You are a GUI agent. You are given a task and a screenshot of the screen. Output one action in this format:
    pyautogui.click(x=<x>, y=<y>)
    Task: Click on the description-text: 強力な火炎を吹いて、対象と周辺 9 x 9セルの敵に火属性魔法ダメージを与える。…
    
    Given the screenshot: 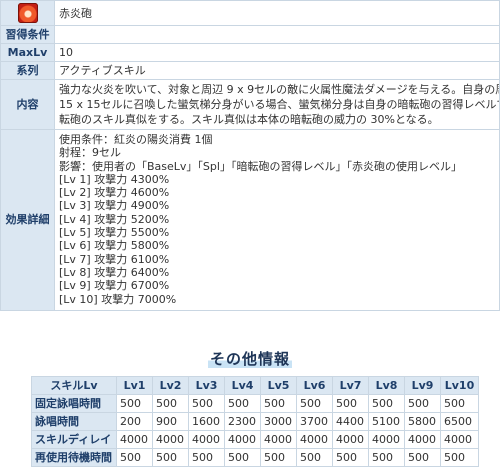 What is the action you would take?
    pyautogui.click(x=277, y=104)
    